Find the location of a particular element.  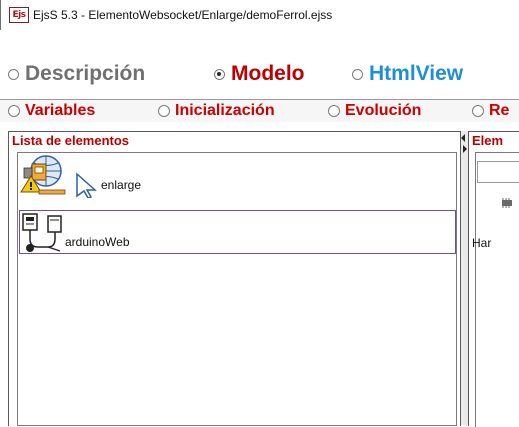

tab-descripcion: Descripción is located at coordinates (76, 74).